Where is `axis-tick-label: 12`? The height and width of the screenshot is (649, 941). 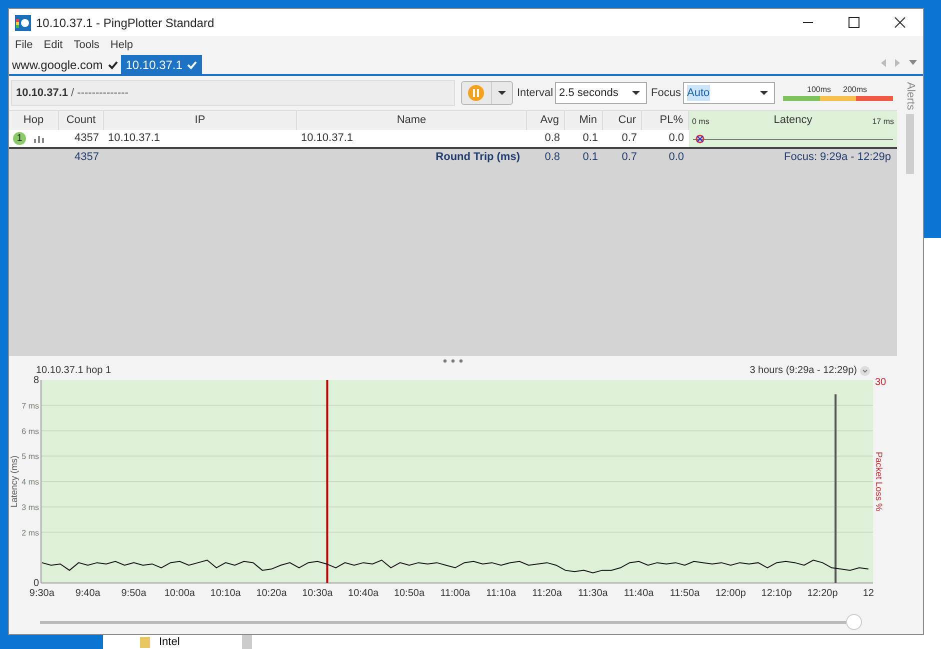
axis-tick-label: 12 is located at coordinates (868, 593).